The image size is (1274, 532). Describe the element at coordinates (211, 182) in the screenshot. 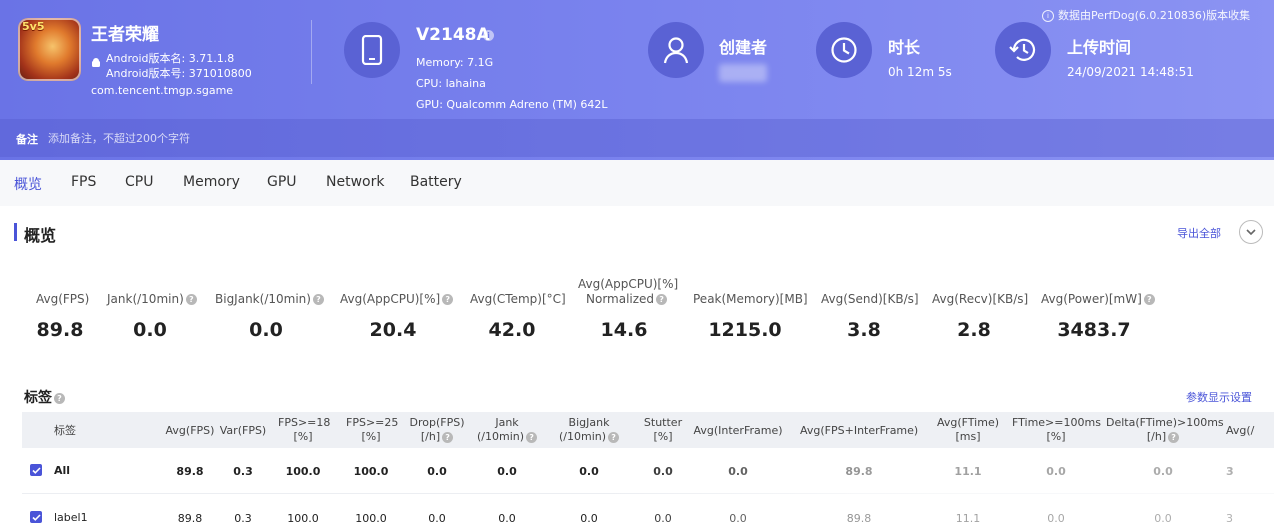

I see `tab-memory: Memory` at that location.